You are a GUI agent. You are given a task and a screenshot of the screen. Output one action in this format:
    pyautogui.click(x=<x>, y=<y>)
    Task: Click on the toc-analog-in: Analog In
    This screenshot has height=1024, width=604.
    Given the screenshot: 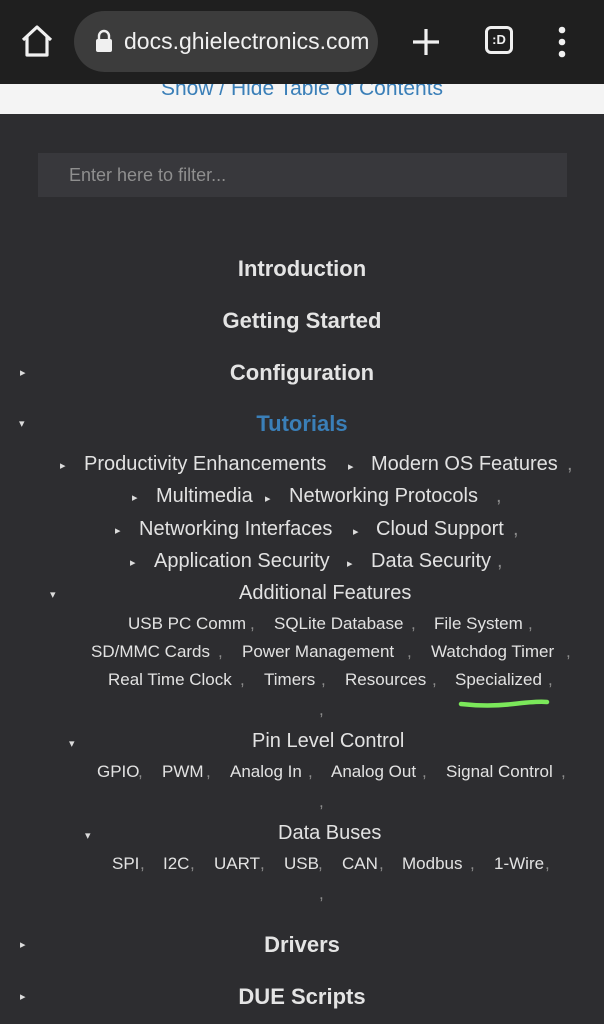 What is the action you would take?
    pyautogui.click(x=266, y=772)
    